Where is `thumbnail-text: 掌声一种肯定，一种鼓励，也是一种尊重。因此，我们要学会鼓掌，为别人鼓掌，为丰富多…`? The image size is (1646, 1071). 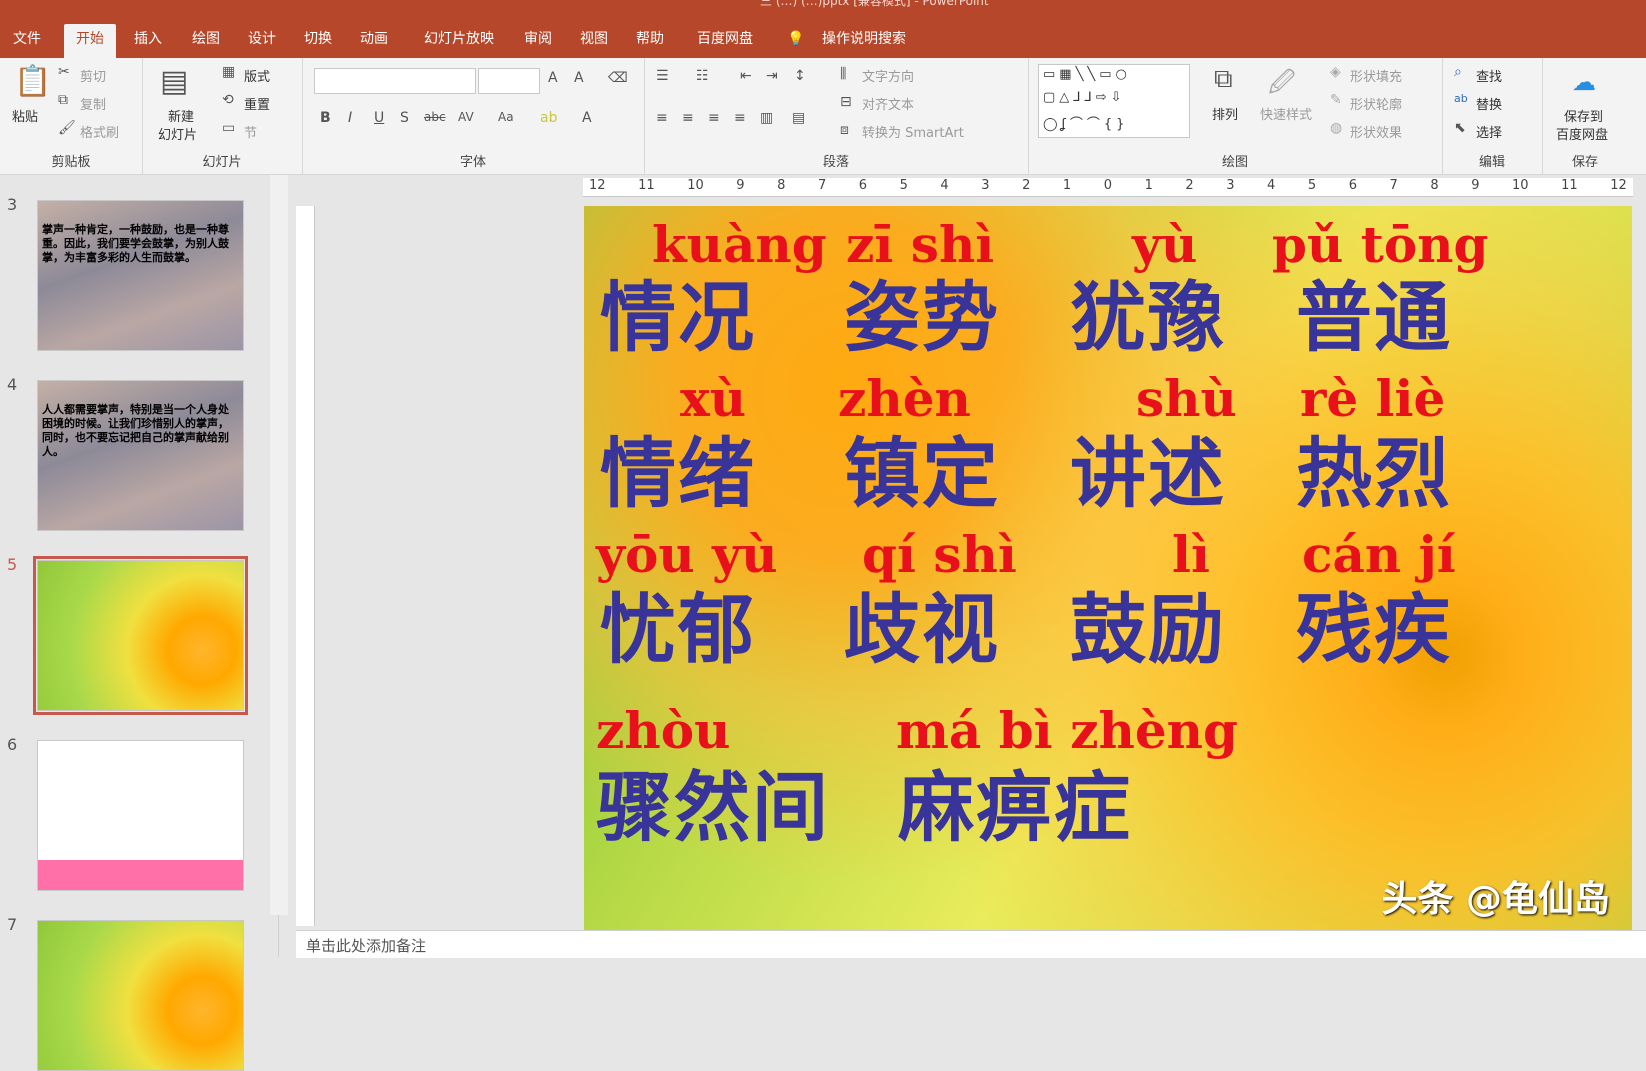
thumbnail-text: 掌声一种肯定，一种鼓励，也是一种尊重。因此，我们要学会鼓掌，为别人鼓掌，为丰富多… is located at coordinates (135, 243).